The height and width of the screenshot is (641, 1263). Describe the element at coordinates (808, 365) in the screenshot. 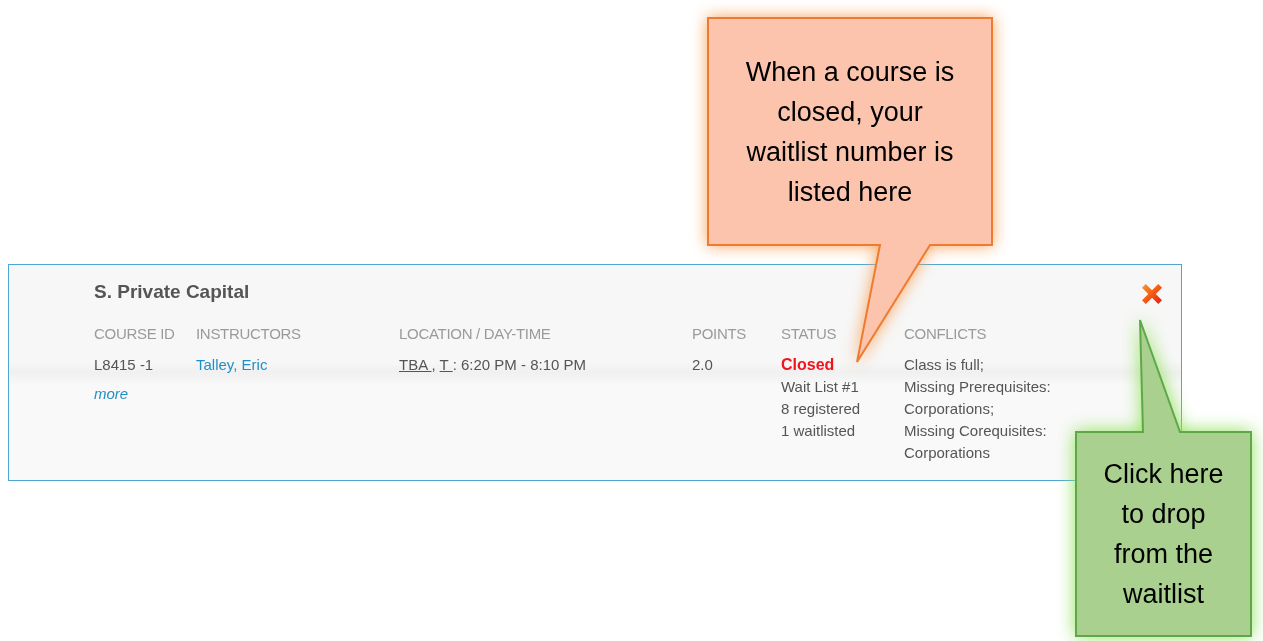

I see `status-label: Closed` at that location.